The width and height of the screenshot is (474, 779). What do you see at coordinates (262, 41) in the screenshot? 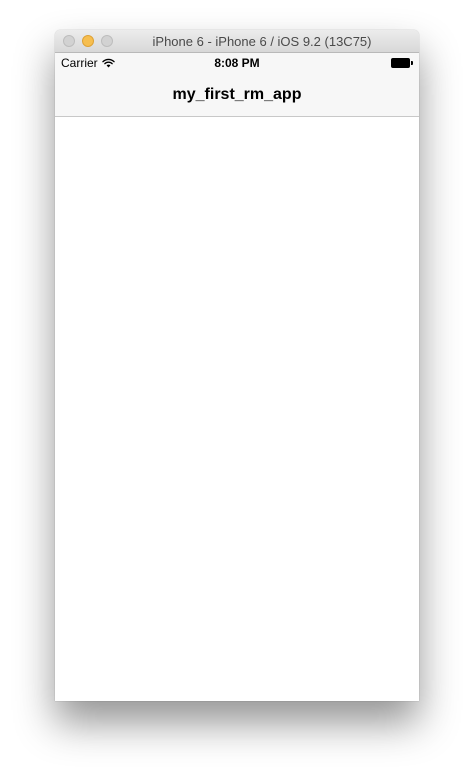
I see `window-title: iPhone 6 - iPhone 6 / iOS 9.2 (13C75)` at bounding box center [262, 41].